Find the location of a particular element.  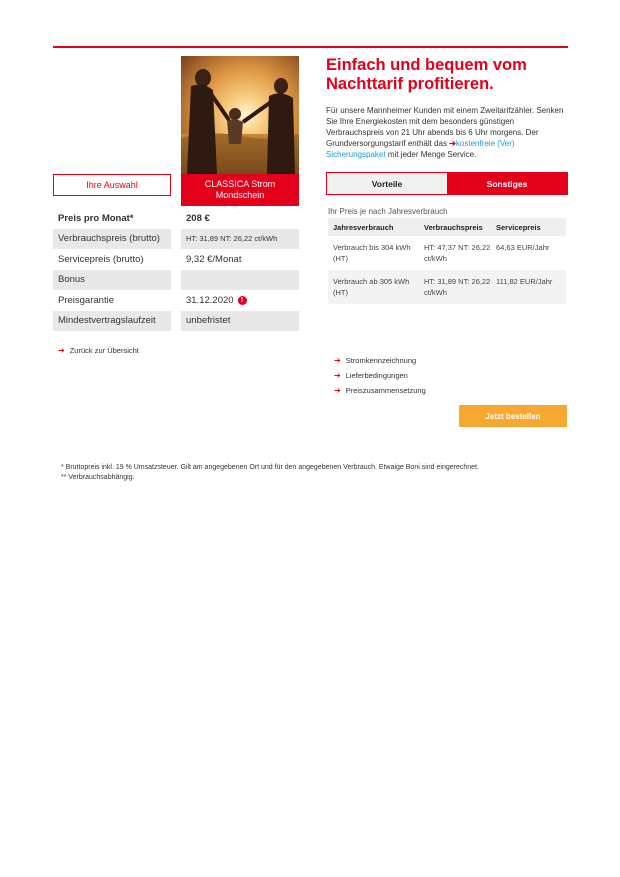

price-caption: Ihr Preis je nach Jahresverbrauch is located at coordinates (388, 211).